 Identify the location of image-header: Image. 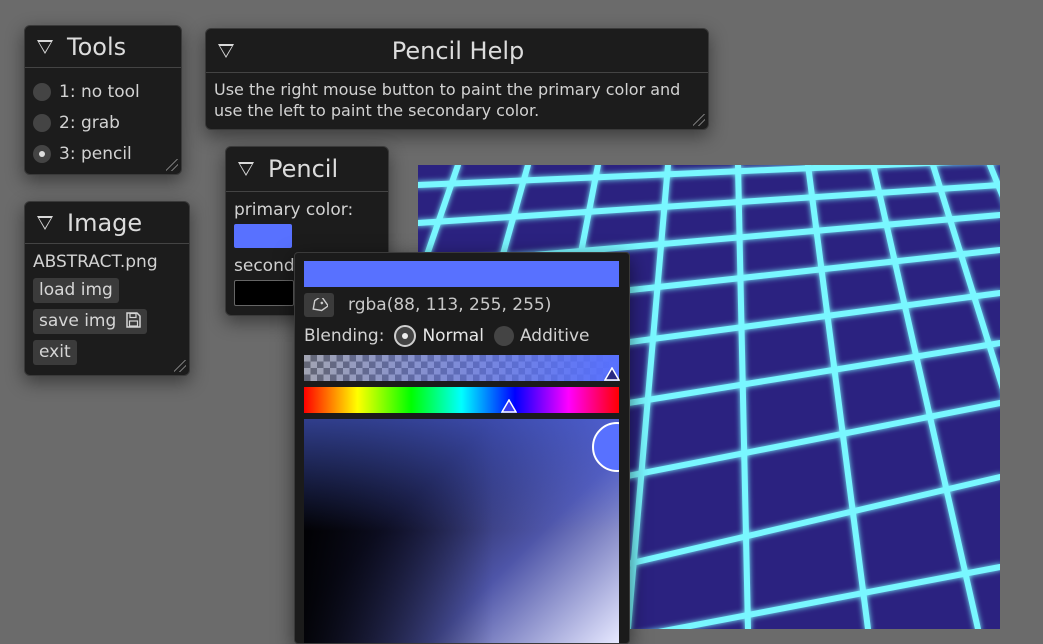
(107, 223).